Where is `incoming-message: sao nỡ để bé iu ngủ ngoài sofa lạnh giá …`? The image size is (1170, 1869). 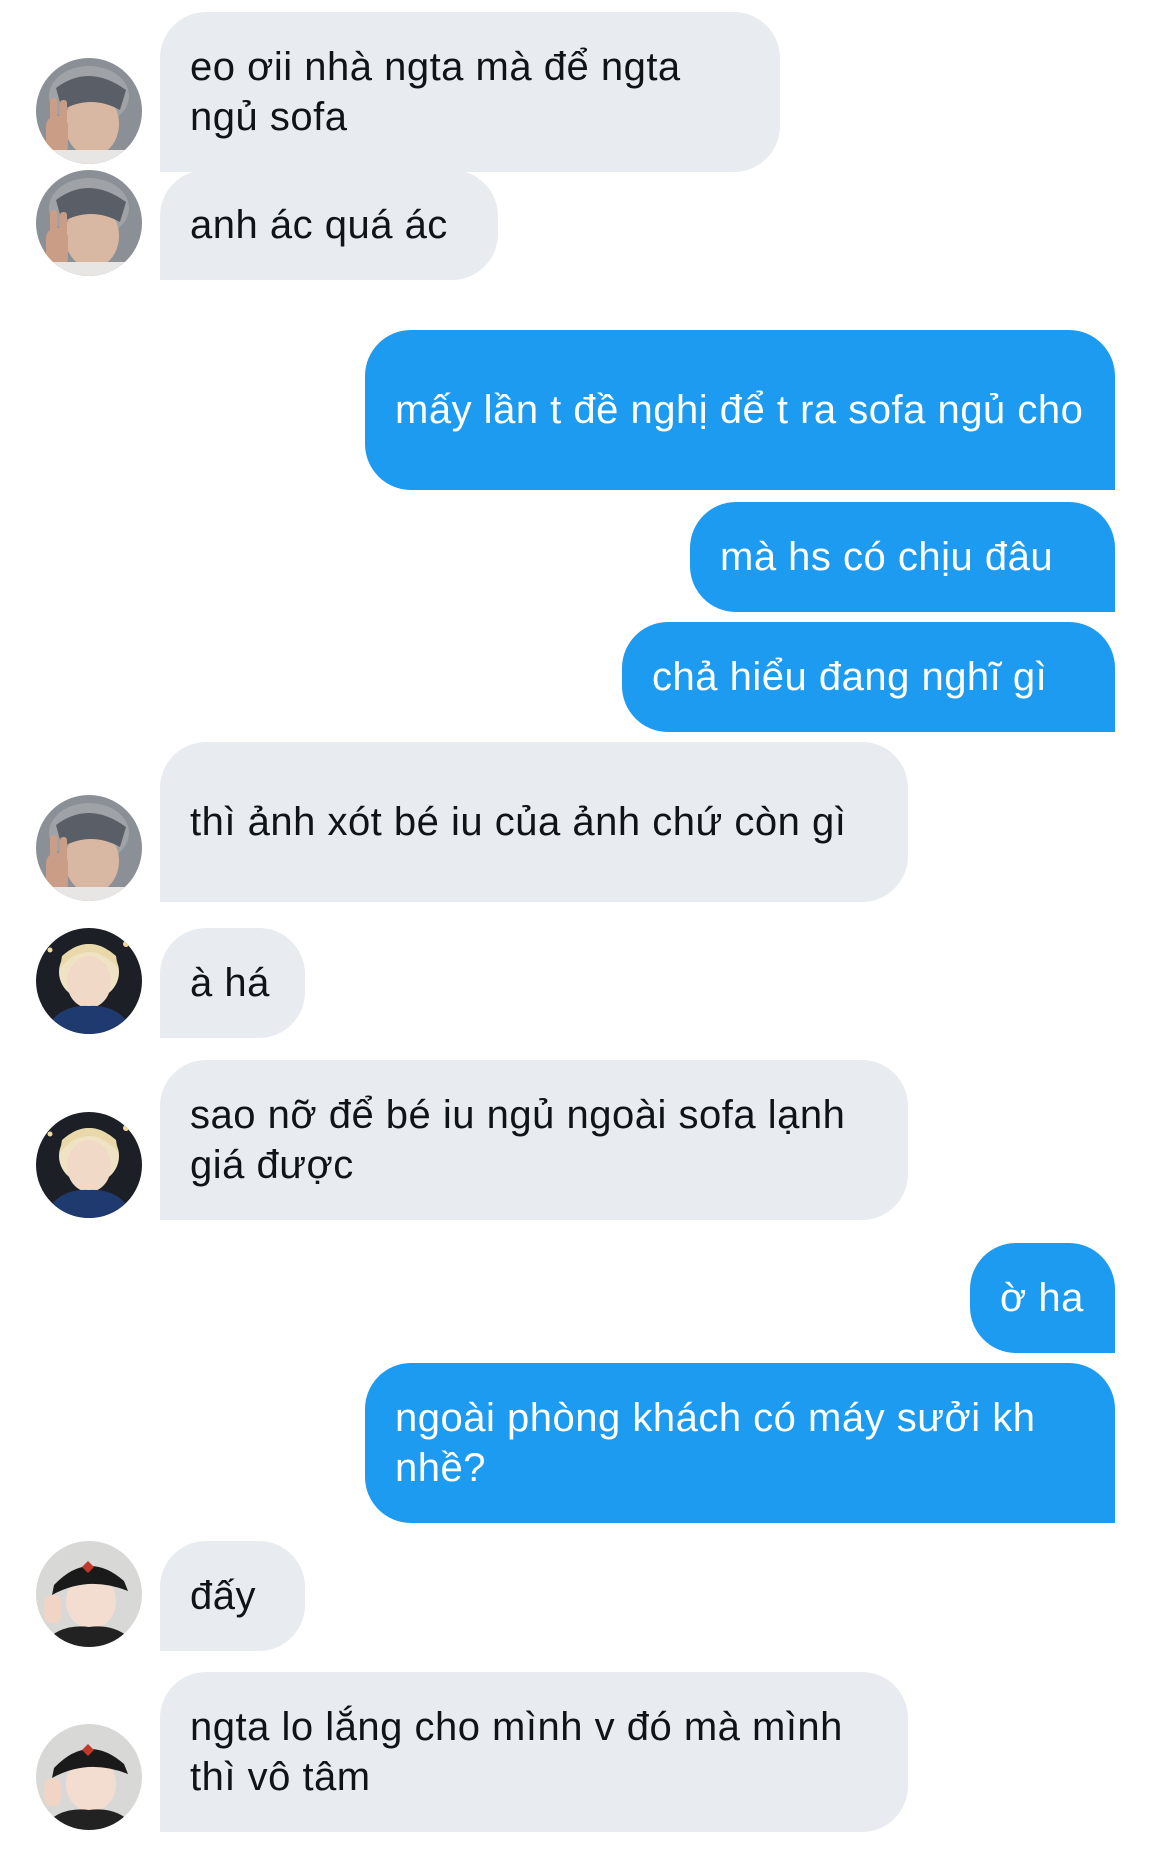 incoming-message: sao nỡ để bé iu ngủ ngoài sofa lạnh giá … is located at coordinates (534, 1140).